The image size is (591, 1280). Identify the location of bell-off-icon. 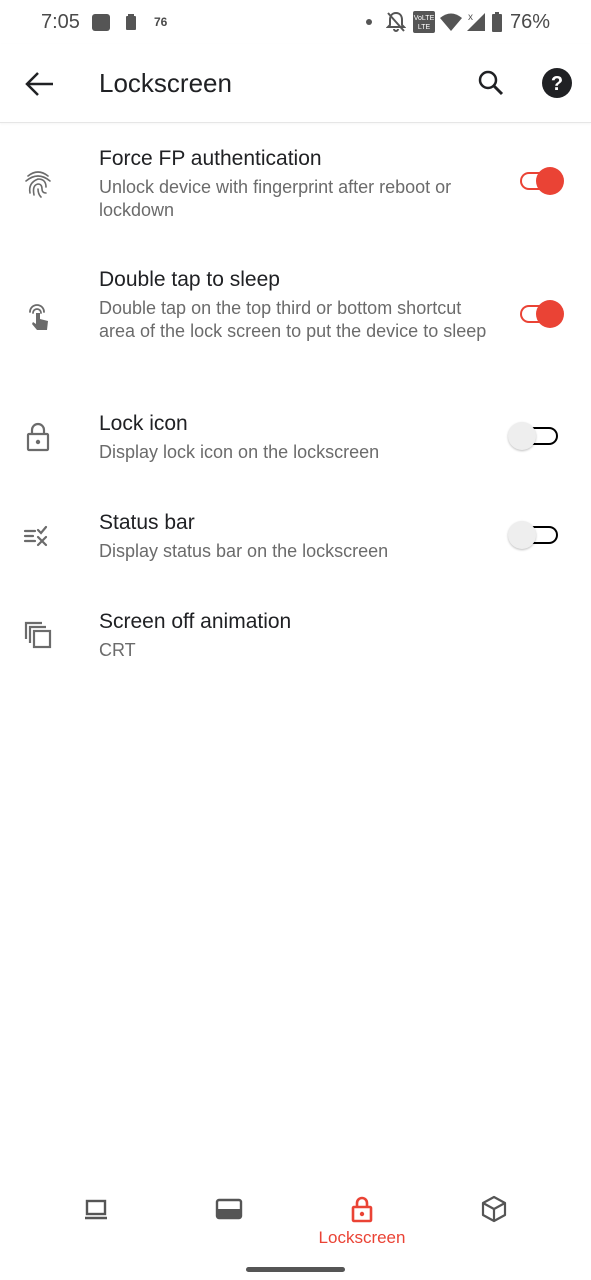
(396, 21).